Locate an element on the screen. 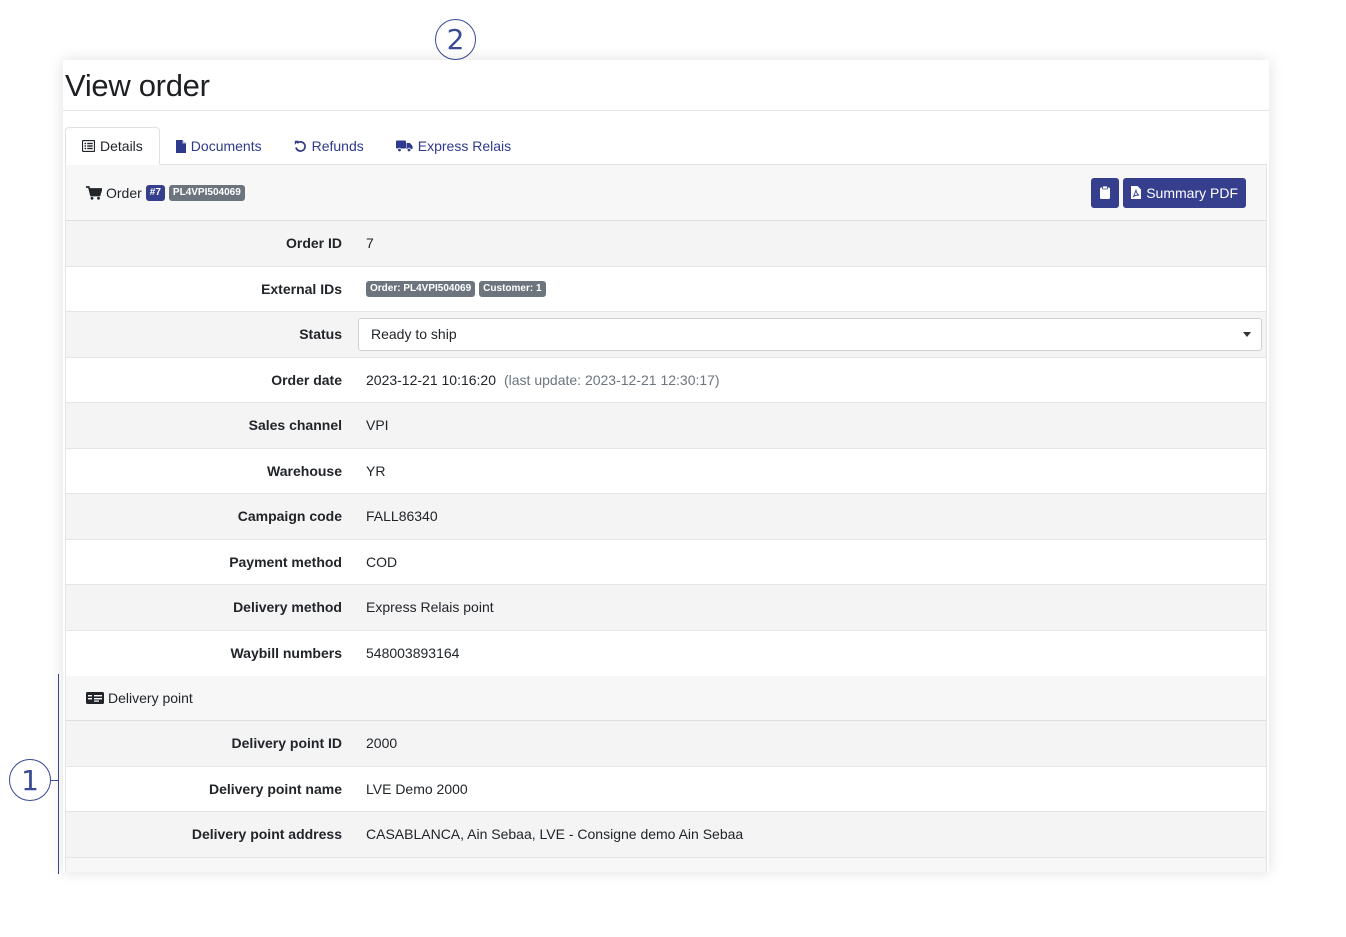  panel-bottom-strip is located at coordinates (666, 864).